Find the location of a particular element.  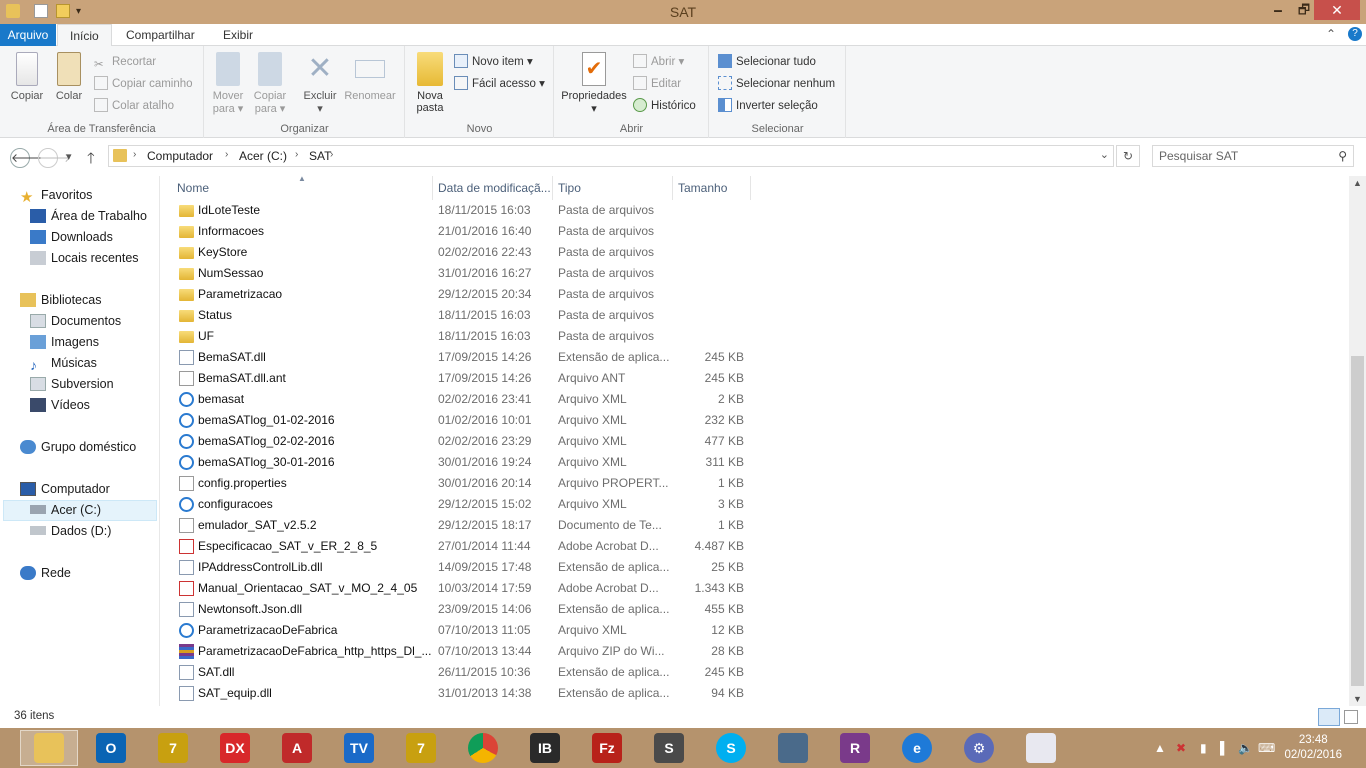

taskbar-internet-explorer: e is located at coordinates (917, 748).